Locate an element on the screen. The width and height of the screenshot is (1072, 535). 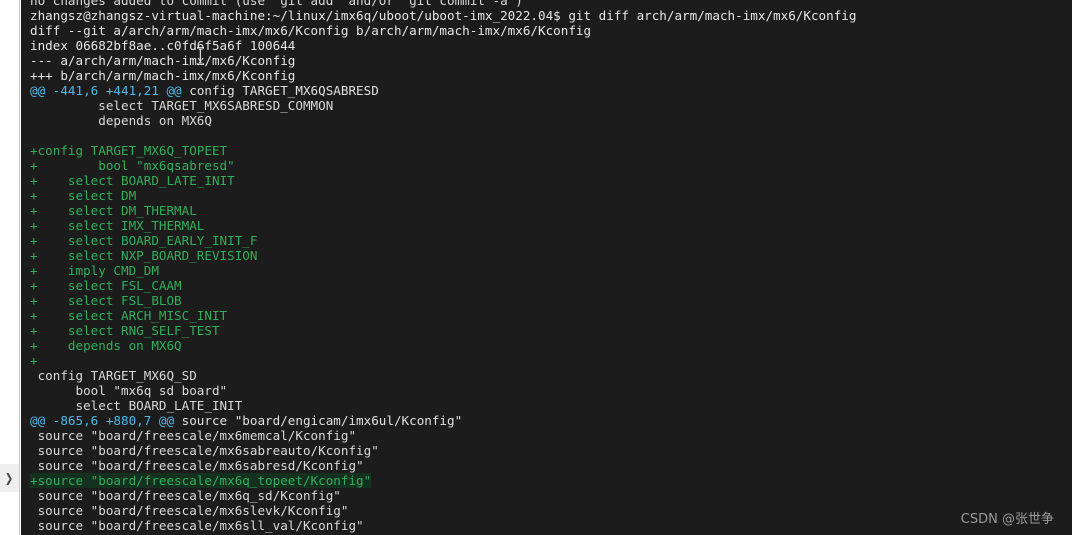
diff-meta-line: --- a/arch/arm/mach-imx/mx6/Kconfig is located at coordinates (163, 60).